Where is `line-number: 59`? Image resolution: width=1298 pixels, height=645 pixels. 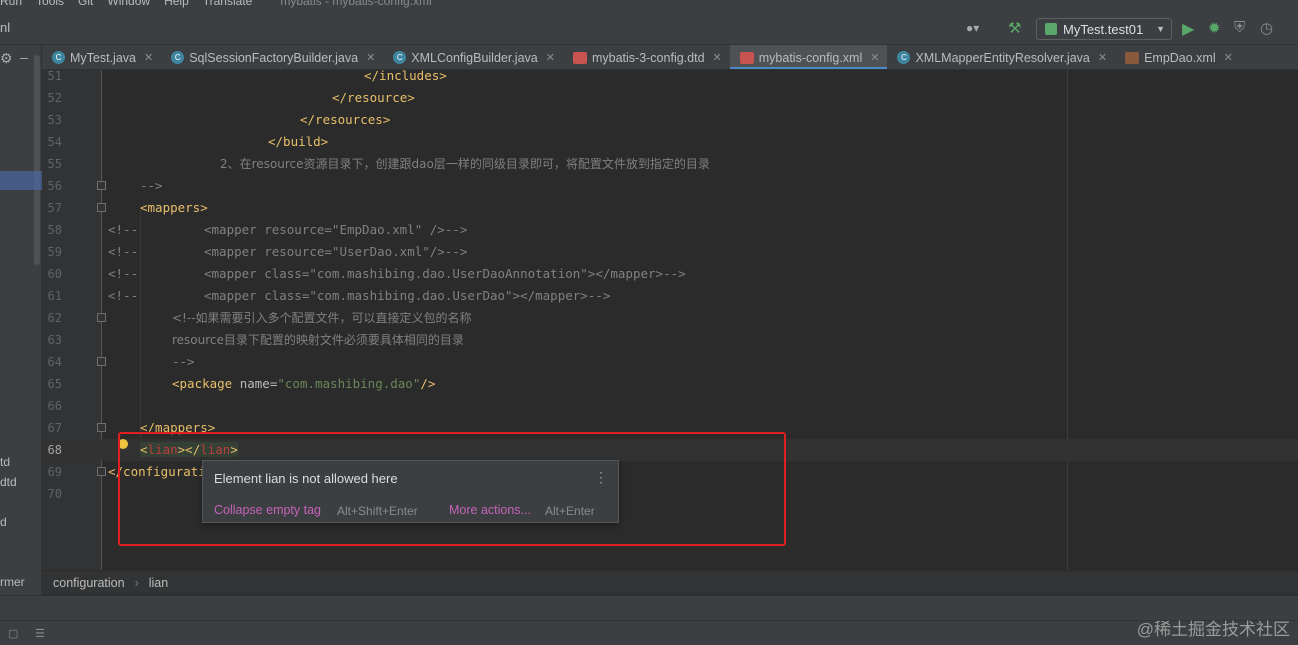 line-number: 59 is located at coordinates (54, 252).